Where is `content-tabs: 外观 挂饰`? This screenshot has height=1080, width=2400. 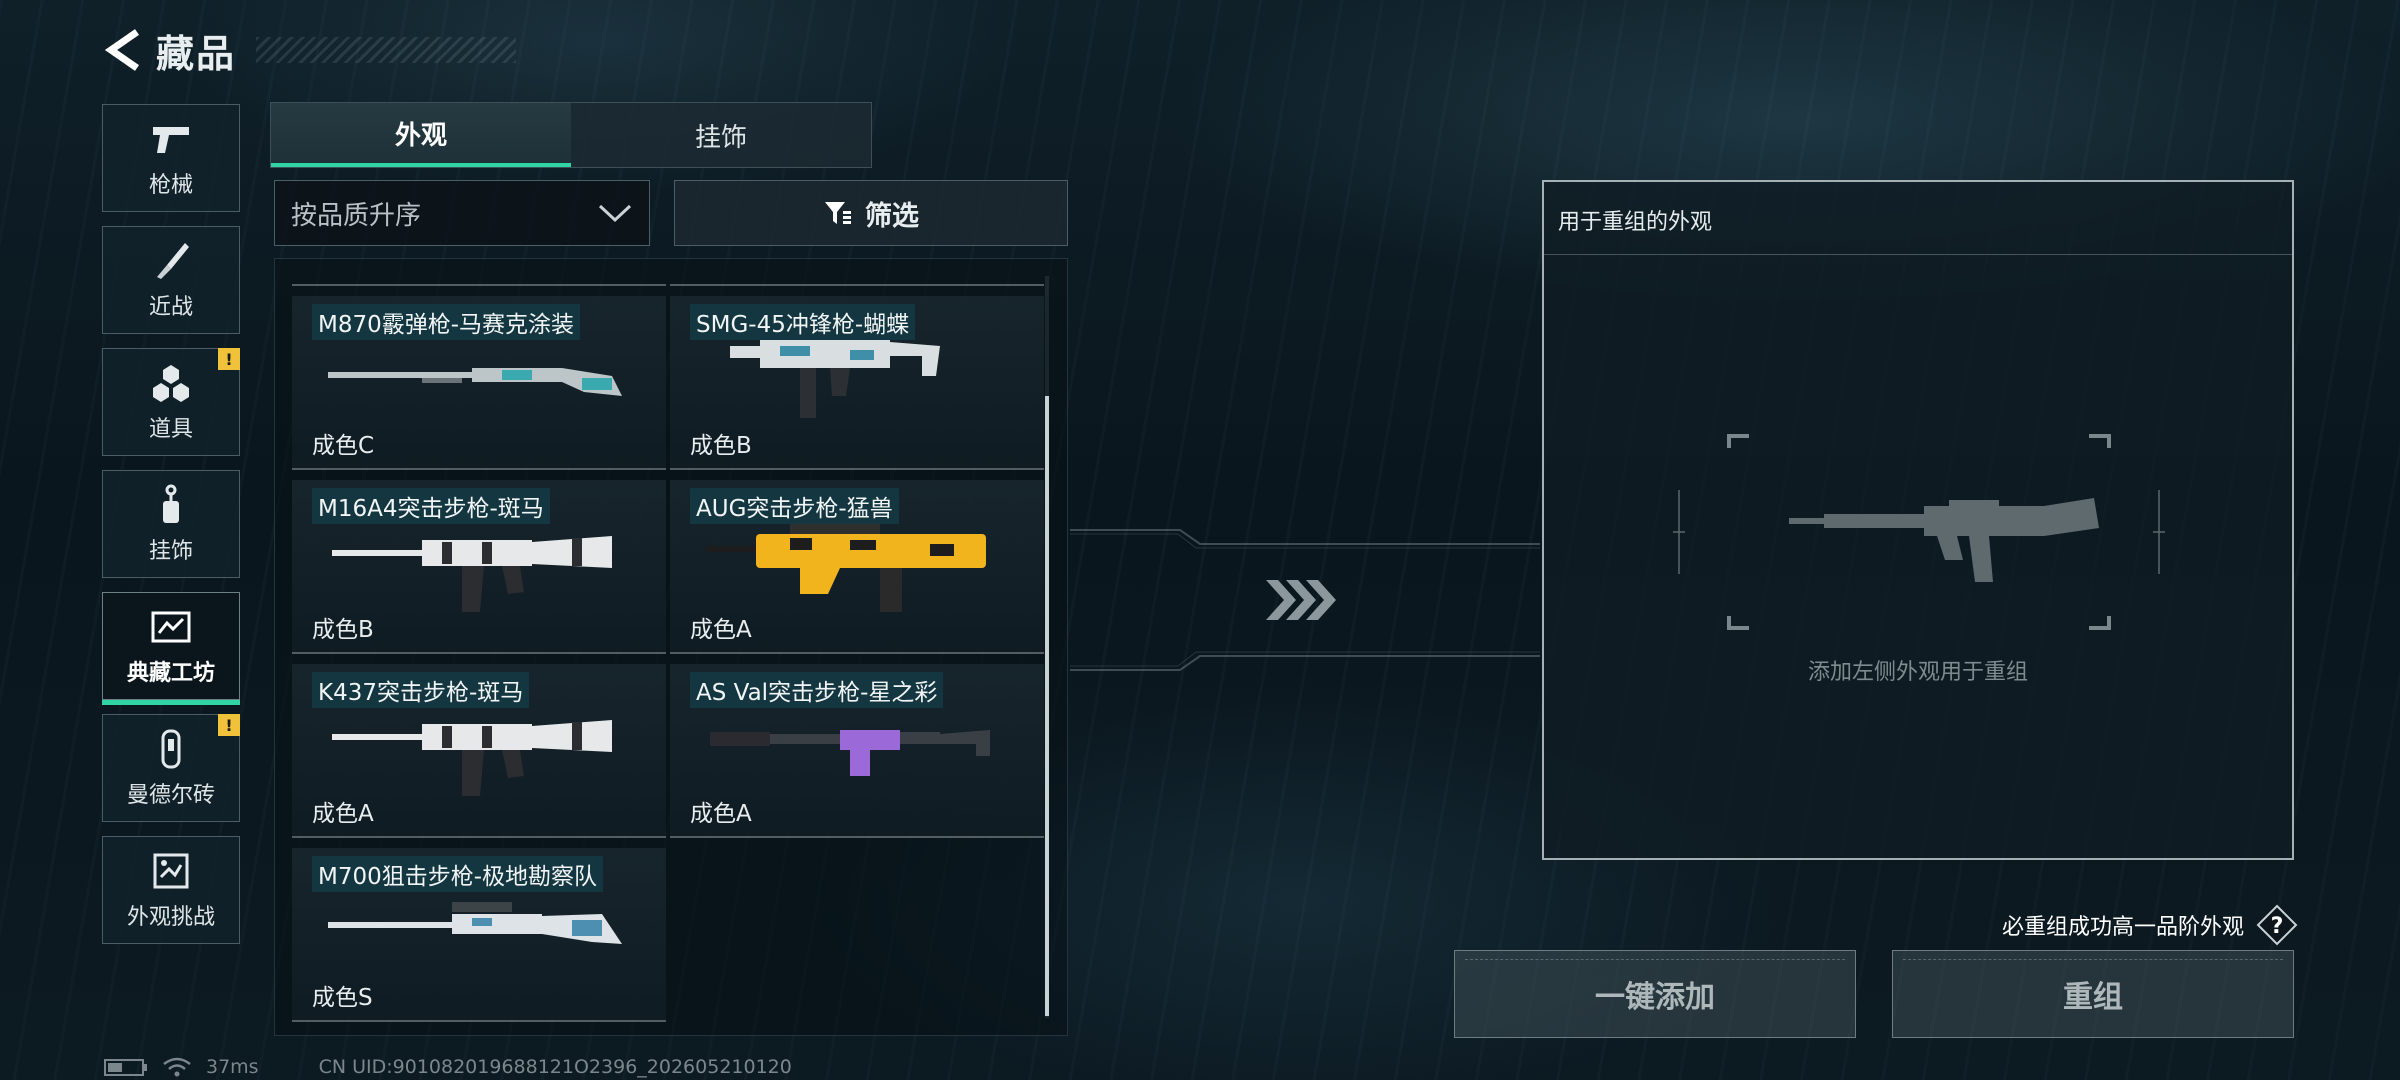 content-tabs: 外观 挂饰 is located at coordinates (571, 135).